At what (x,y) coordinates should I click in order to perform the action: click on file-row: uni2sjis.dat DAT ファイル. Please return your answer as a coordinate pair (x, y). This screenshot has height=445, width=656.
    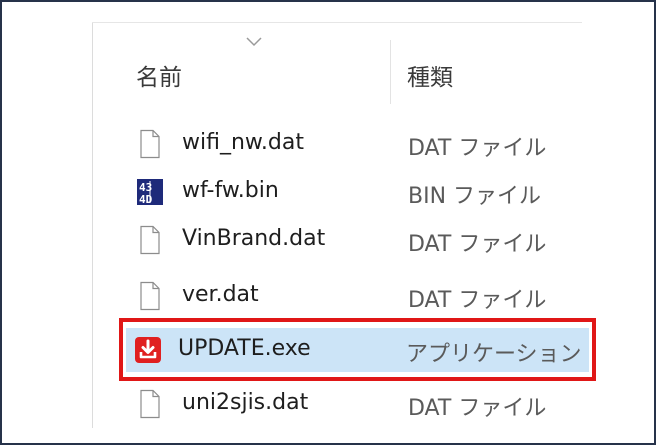
    Looking at the image, I should click on (357, 404).